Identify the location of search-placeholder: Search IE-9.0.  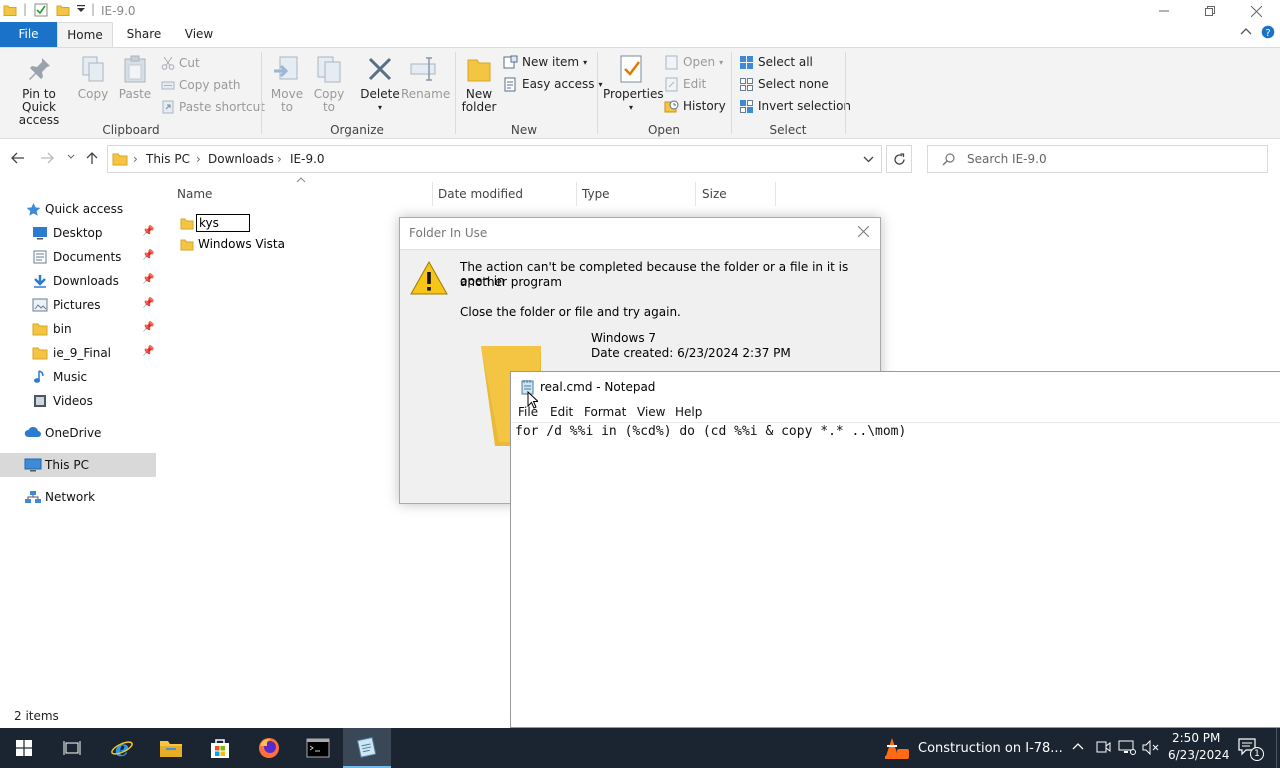
(1007, 159).